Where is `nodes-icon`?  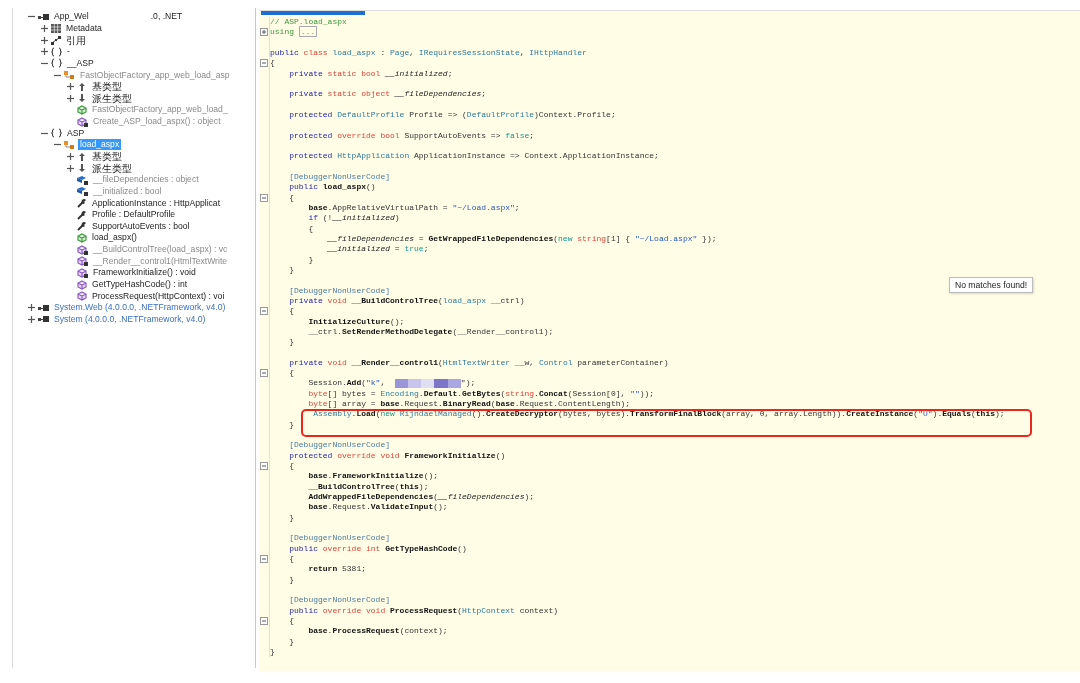 nodes-icon is located at coordinates (56, 40).